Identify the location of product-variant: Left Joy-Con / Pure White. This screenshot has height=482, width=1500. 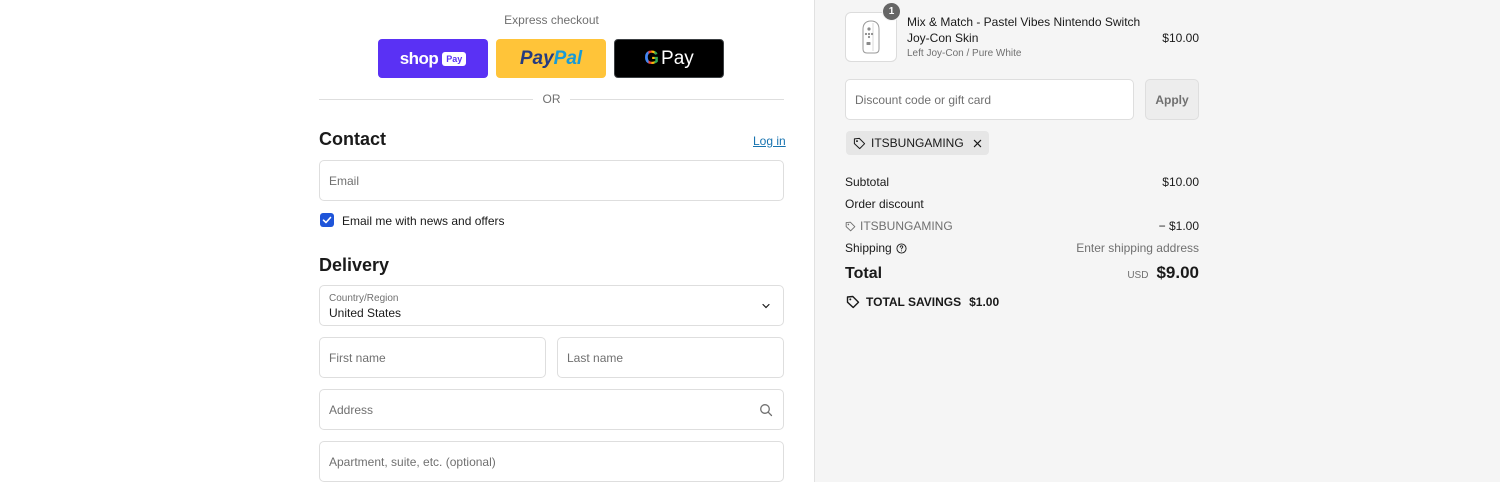
(964, 53).